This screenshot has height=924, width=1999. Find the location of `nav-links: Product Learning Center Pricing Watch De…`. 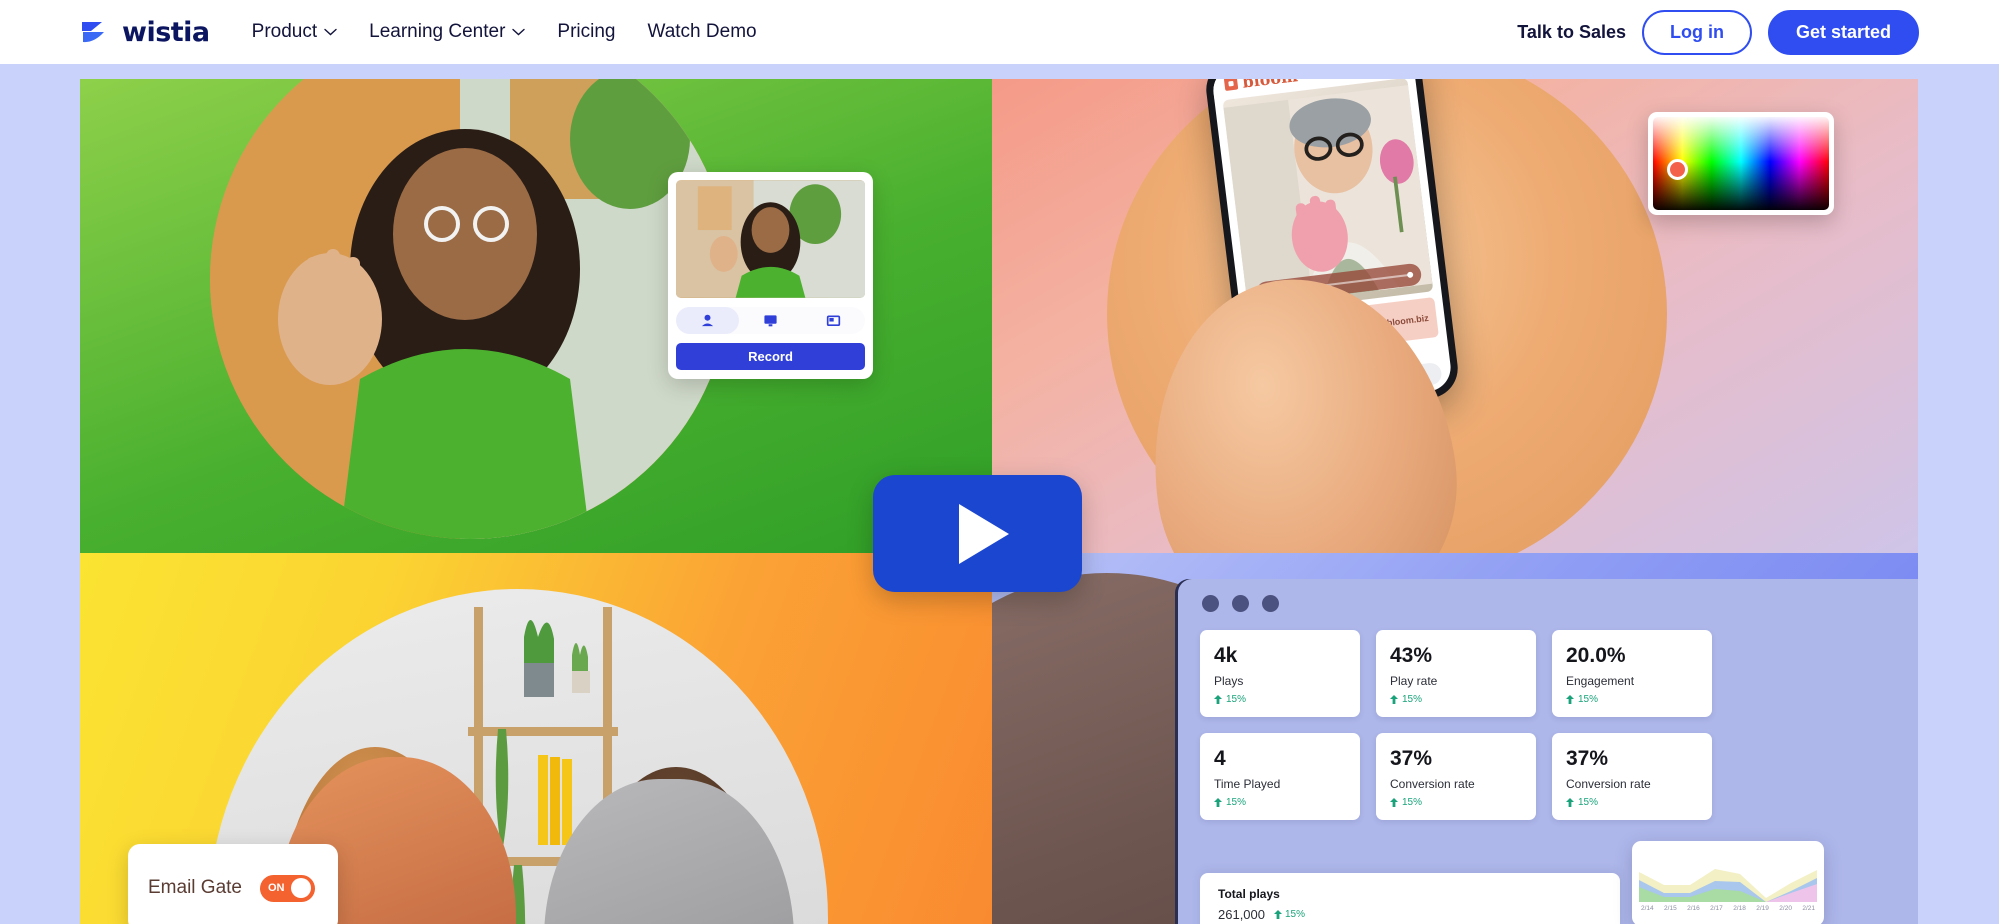

nav-links: Product Learning Center Pricing Watch De… is located at coordinates (504, 32).